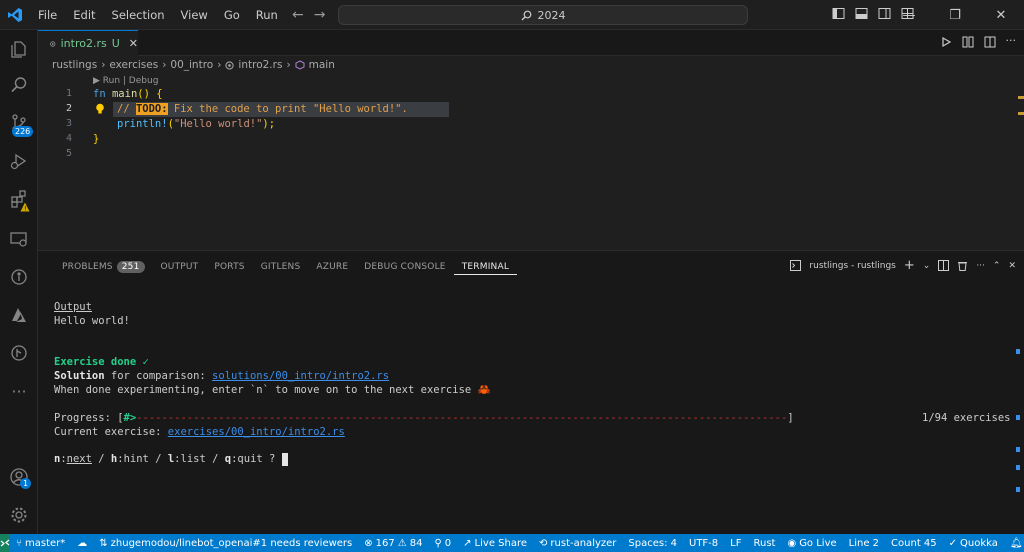 The width and height of the screenshot is (1024, 552). I want to click on breadcrumb-exercises: exercises, so click(133, 65).